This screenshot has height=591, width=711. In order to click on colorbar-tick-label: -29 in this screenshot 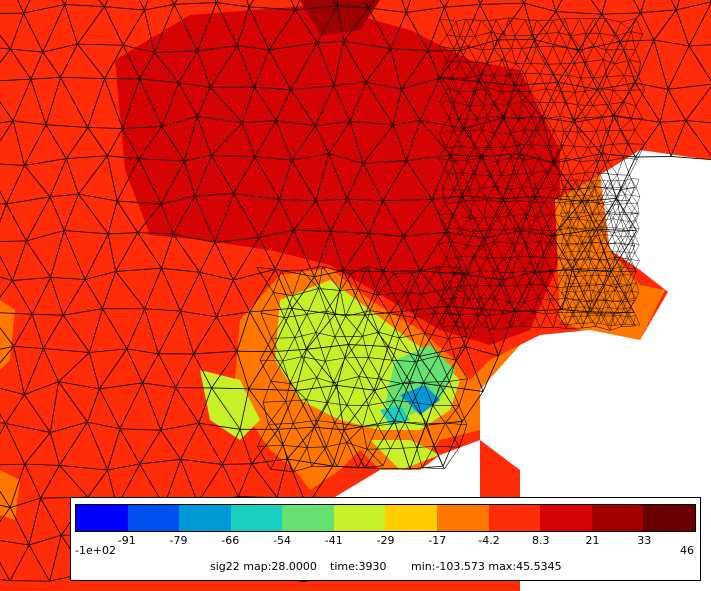, I will do `click(385, 540)`.